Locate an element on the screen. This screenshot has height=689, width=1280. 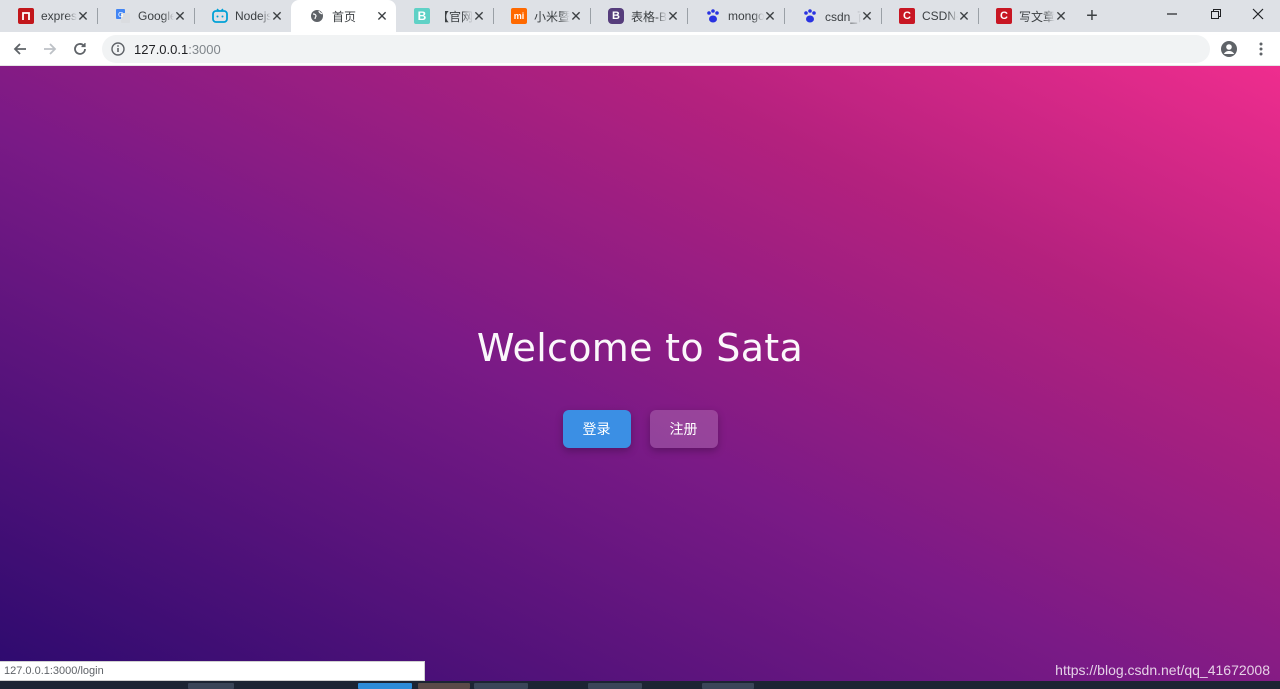
auth-actions: 登录 注册 is located at coordinates (640, 429).